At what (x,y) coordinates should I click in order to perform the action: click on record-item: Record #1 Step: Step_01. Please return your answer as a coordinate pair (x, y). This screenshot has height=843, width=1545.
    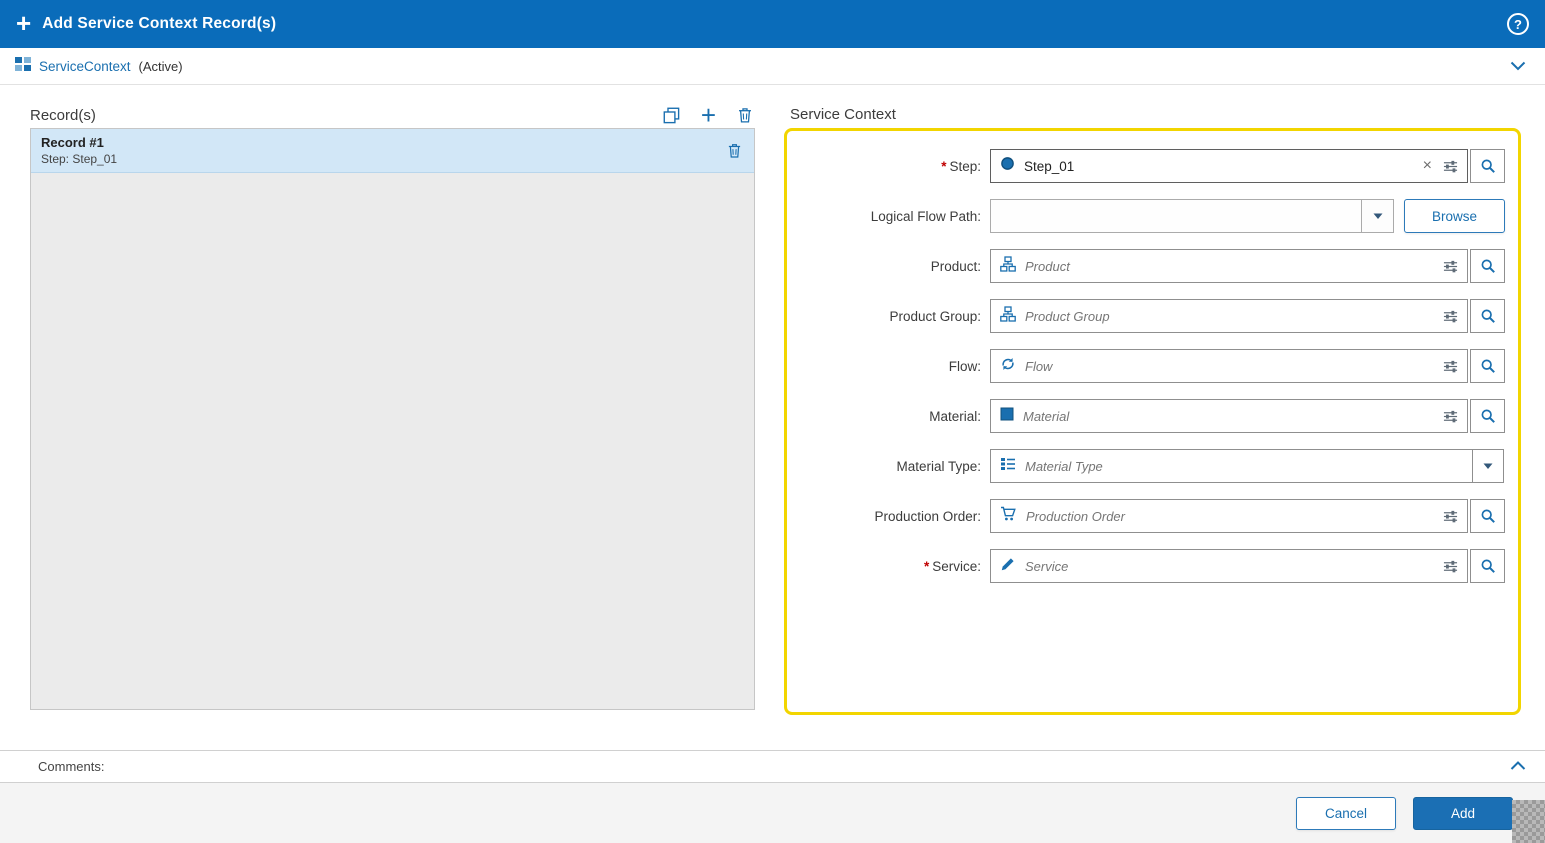
    Looking at the image, I should click on (392, 151).